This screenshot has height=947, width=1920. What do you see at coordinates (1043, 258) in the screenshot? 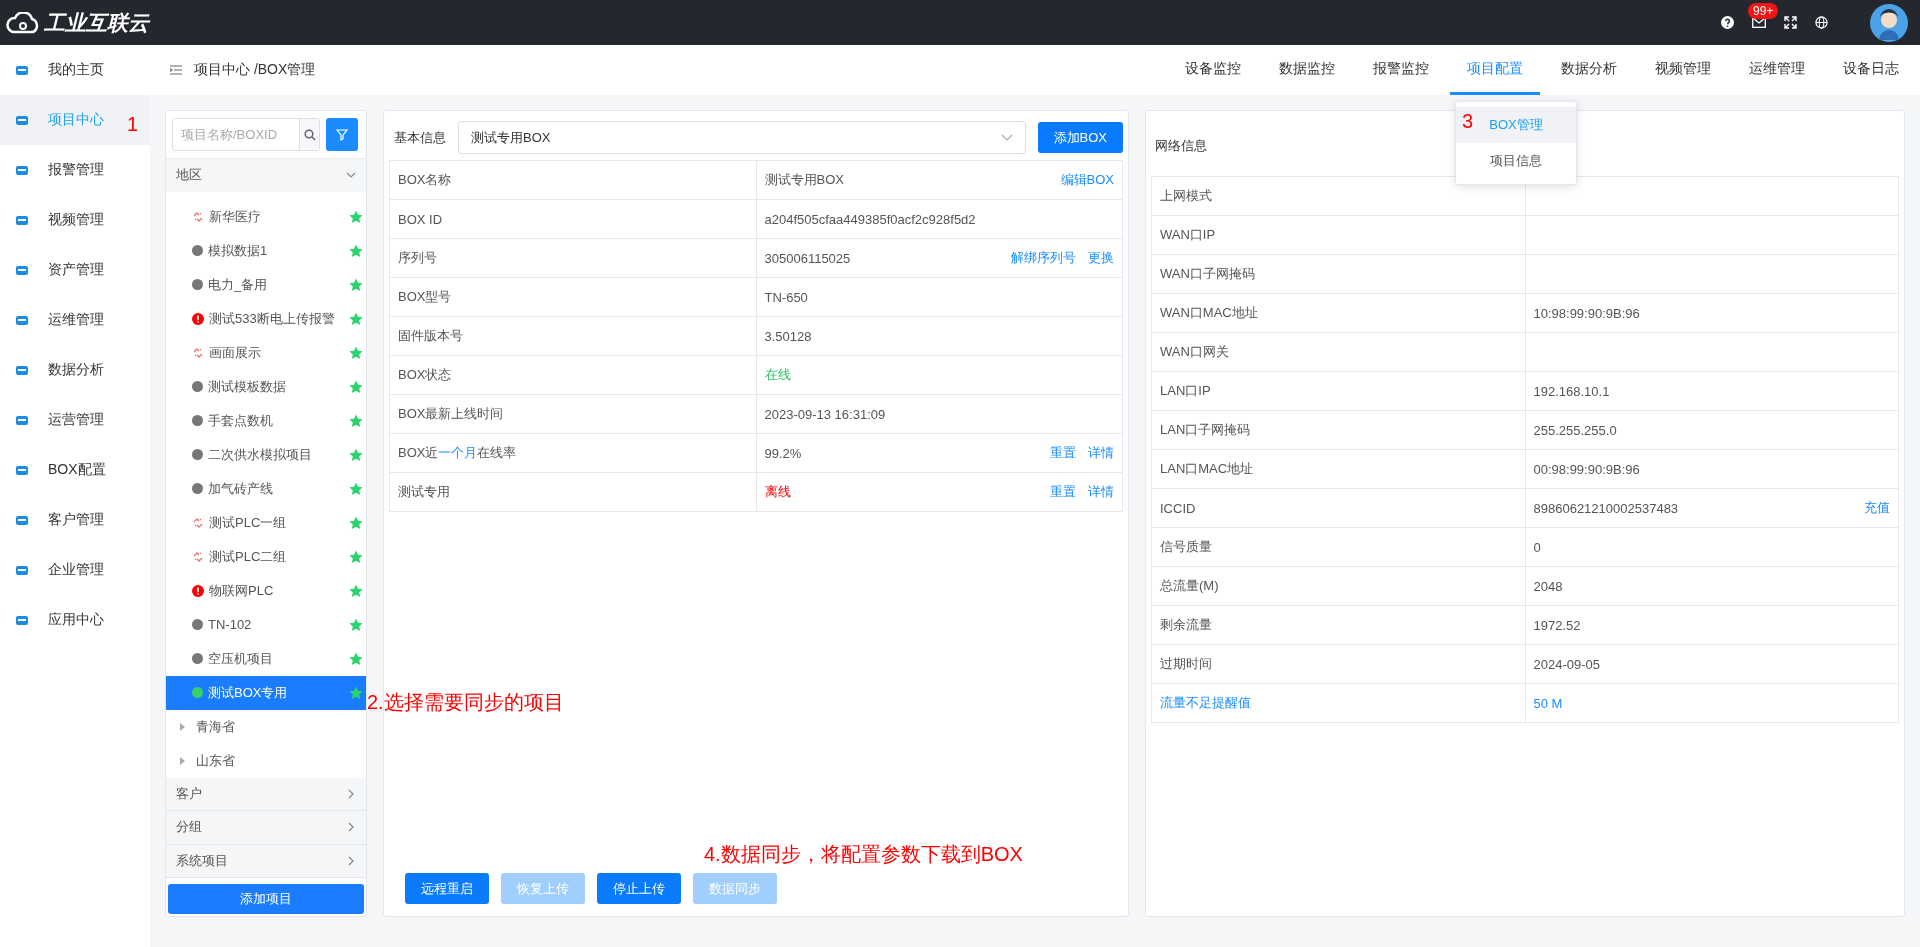
I see `action-link: 解绑序列号` at bounding box center [1043, 258].